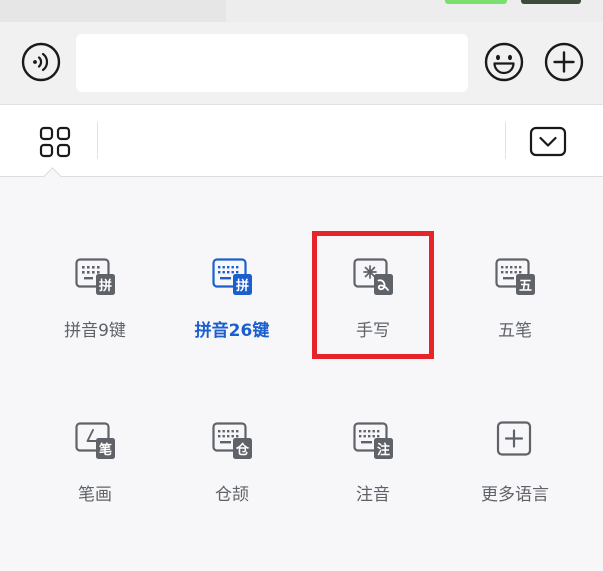 This screenshot has height=571, width=603. Describe the element at coordinates (113, 11) in the screenshot. I see `chat-bubble-edge` at that location.